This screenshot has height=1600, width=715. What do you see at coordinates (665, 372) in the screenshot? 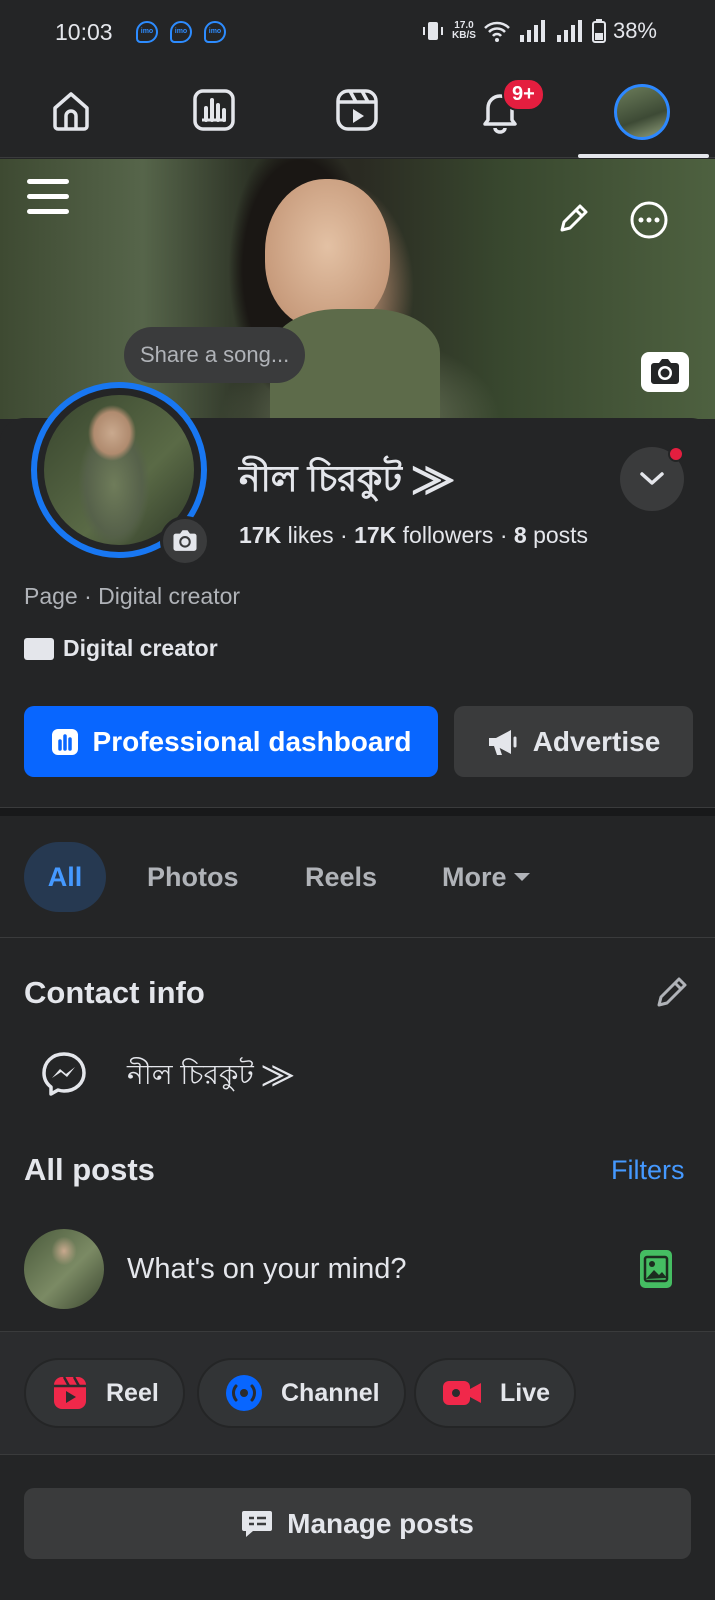
I see `cover-camera-icon` at bounding box center [665, 372].